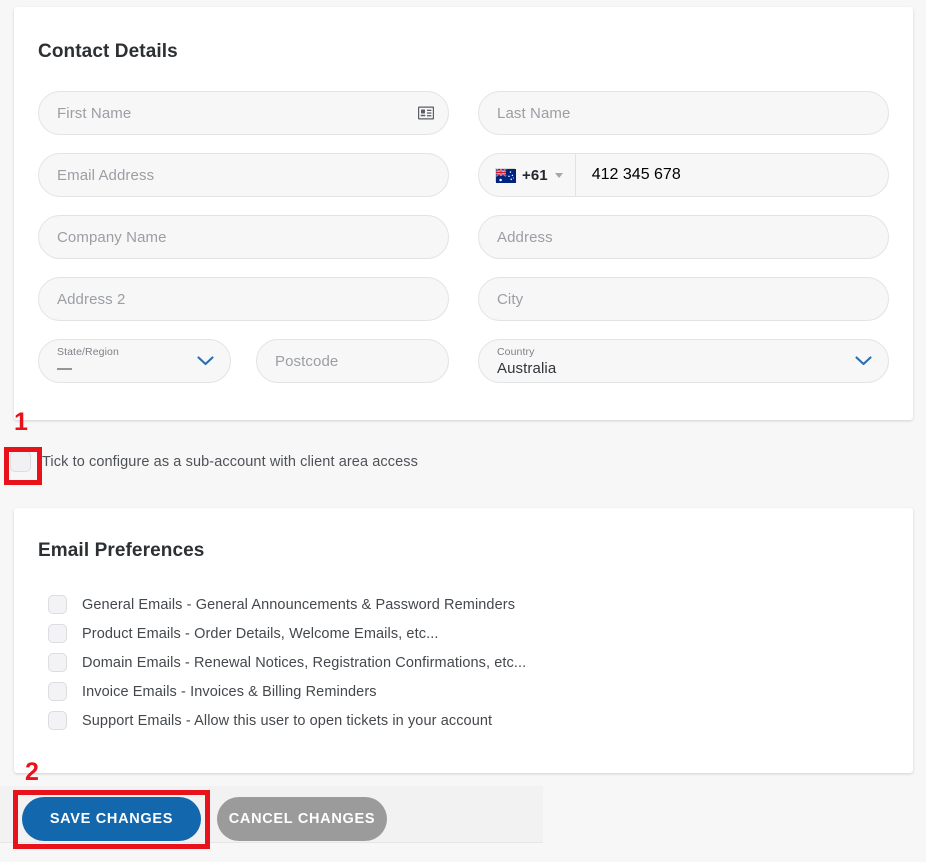 This screenshot has width=926, height=862. I want to click on form-col-right: +61 412 345 678, so click(683, 175).